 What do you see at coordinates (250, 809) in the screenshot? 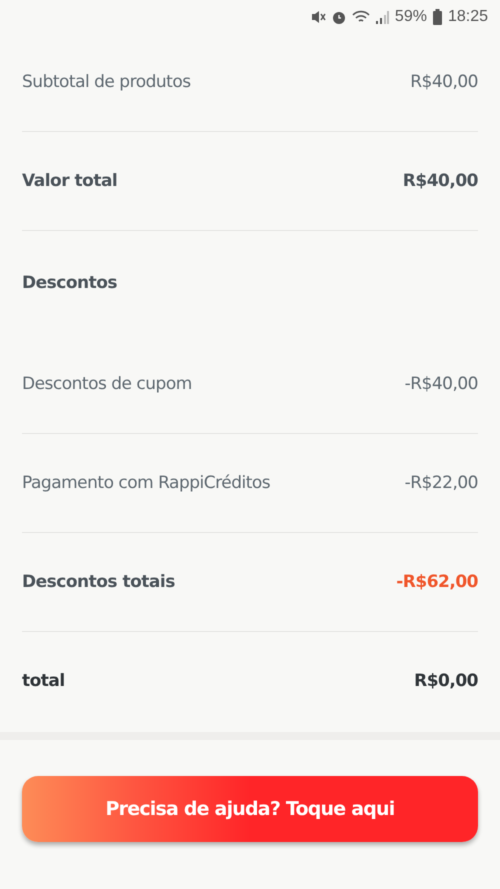
I see `help-button: Precisa de ajuda? Toque aqui` at bounding box center [250, 809].